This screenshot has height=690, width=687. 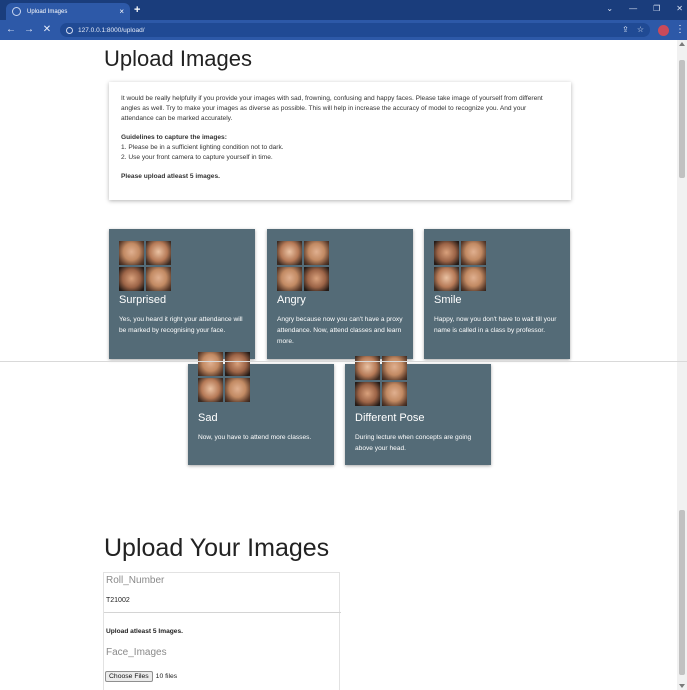 I want to click on stop-loading-icon: ✕, so click(x=47, y=30).